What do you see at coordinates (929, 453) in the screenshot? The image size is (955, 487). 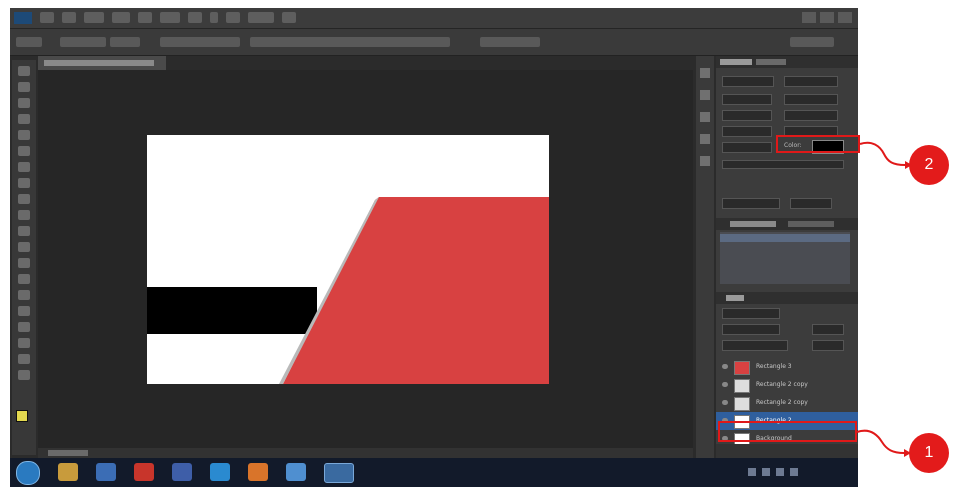 I see `callout-number-1: 1` at bounding box center [929, 453].